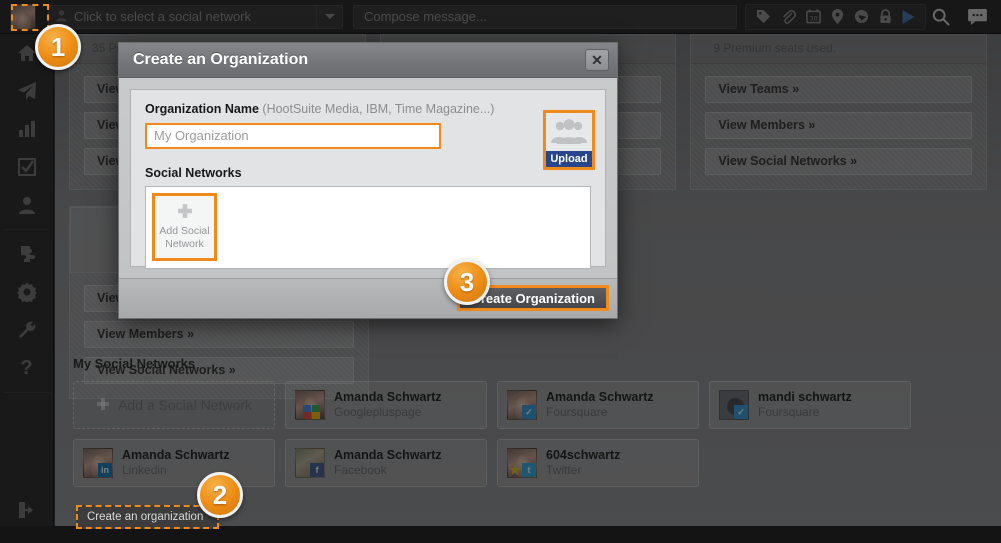  Describe the element at coordinates (193, 173) in the screenshot. I see `social-networks-label: Social Networks` at that location.